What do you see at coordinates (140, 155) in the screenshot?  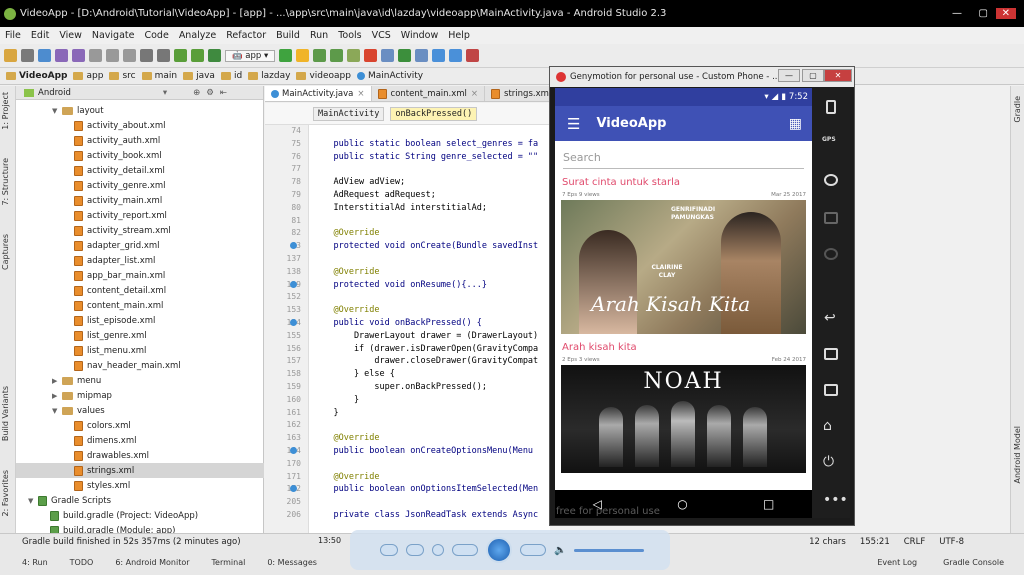 I see `tree-file: activity_book.xml` at bounding box center [140, 155].